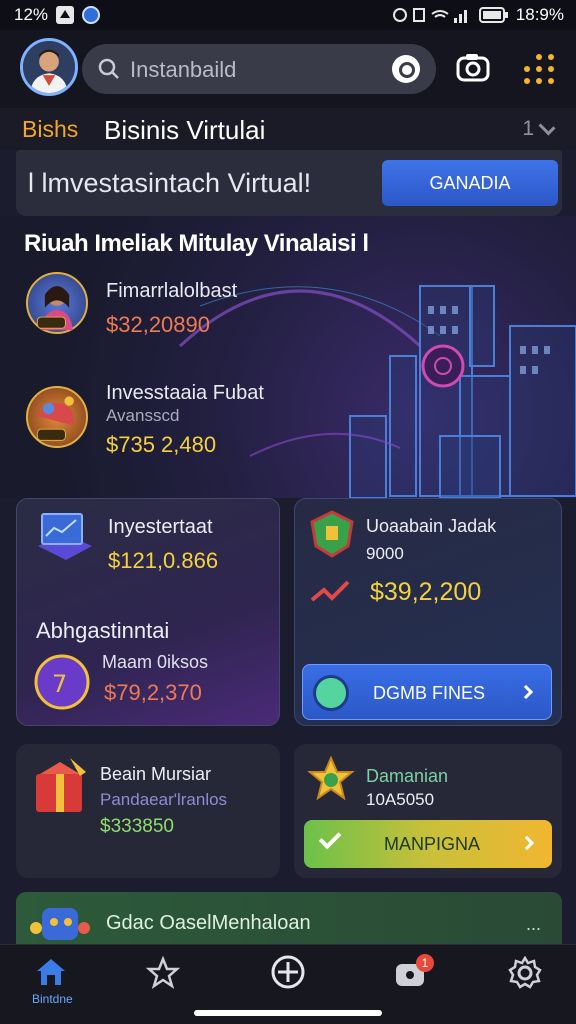 The height and width of the screenshot is (1024, 576). Describe the element at coordinates (288, 129) in the screenshot. I see `title-row: Bishs Bisinis Virtulai 1` at that location.